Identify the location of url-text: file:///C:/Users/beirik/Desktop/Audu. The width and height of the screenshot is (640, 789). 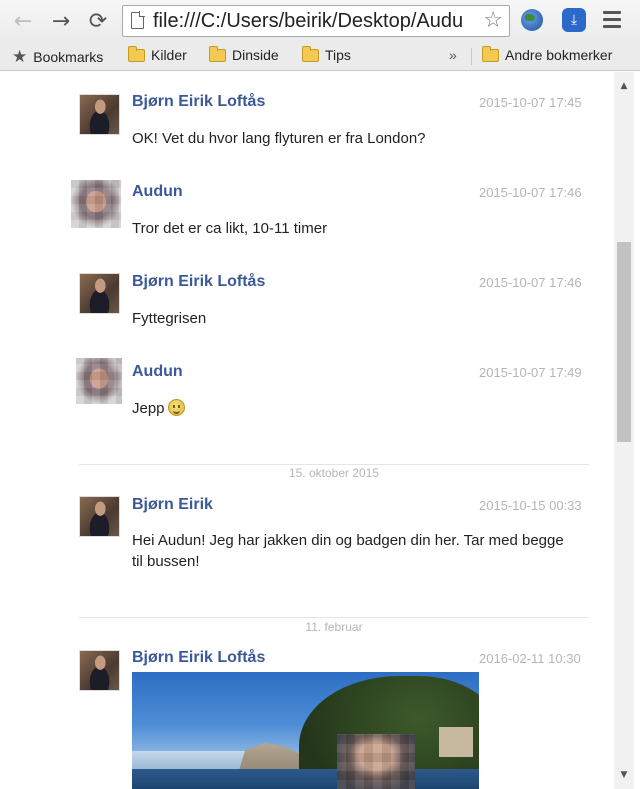
(318, 21).